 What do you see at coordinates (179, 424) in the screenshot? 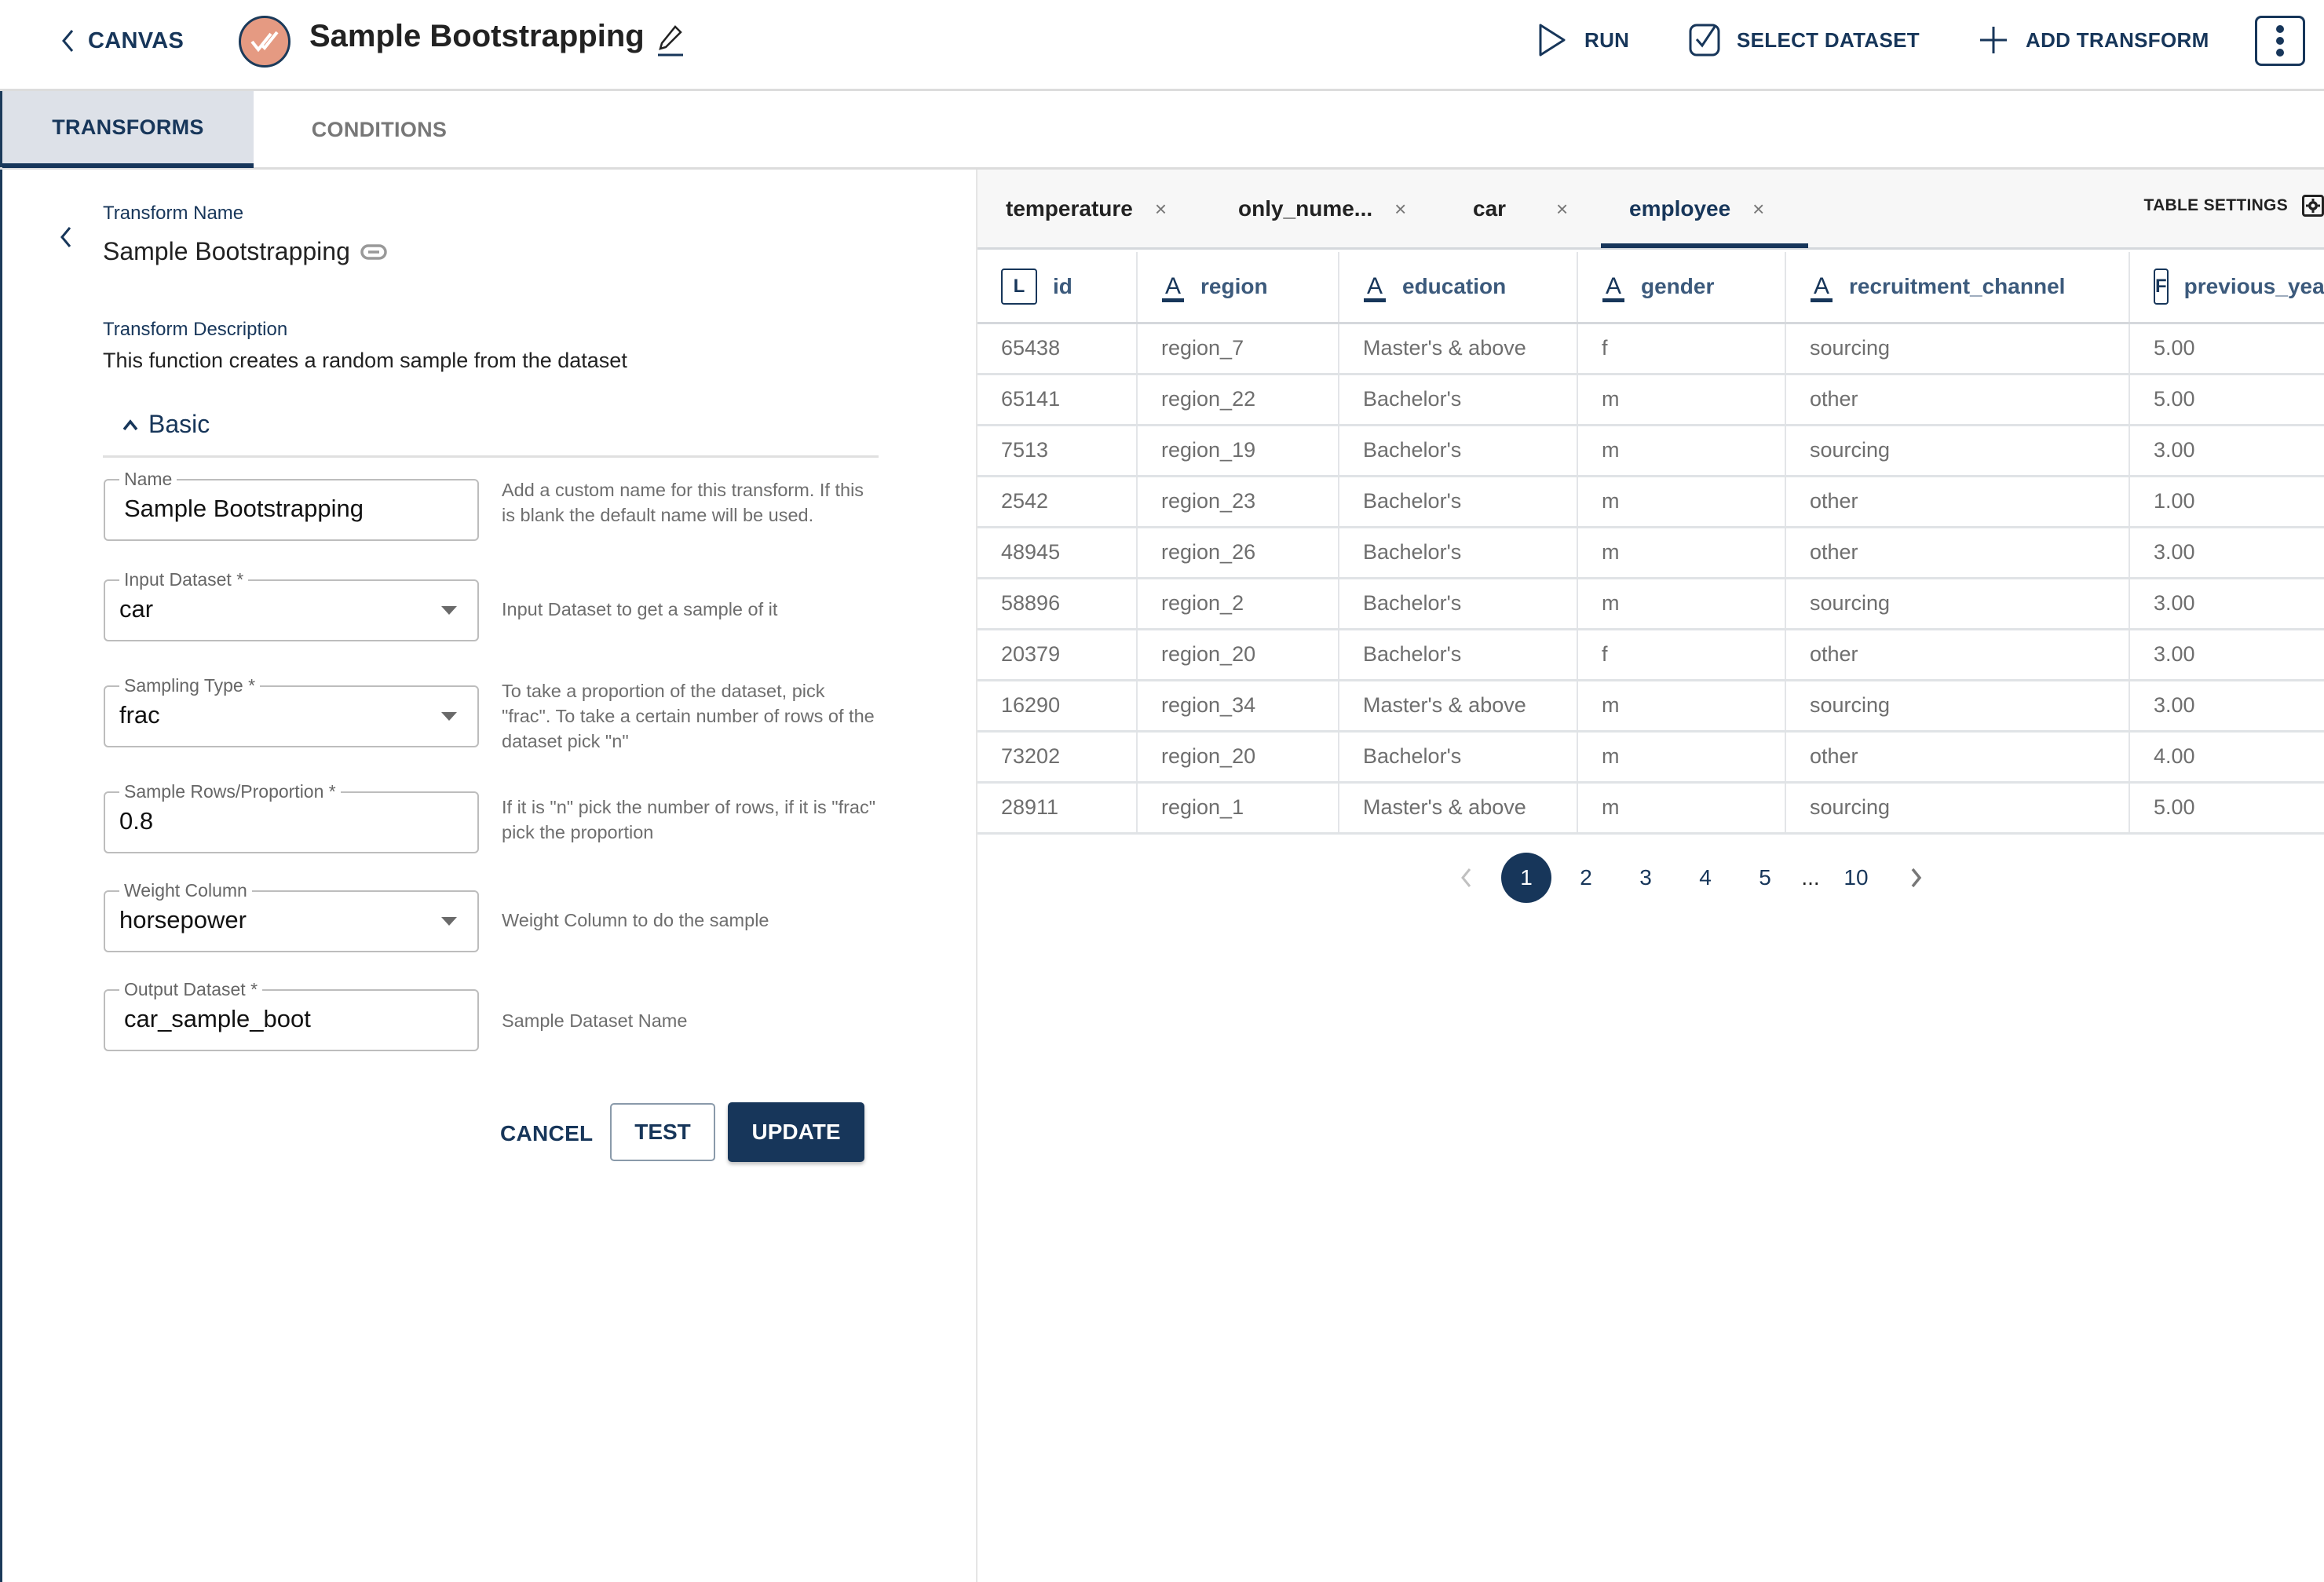
I see `basic-section-label: Basic` at bounding box center [179, 424].